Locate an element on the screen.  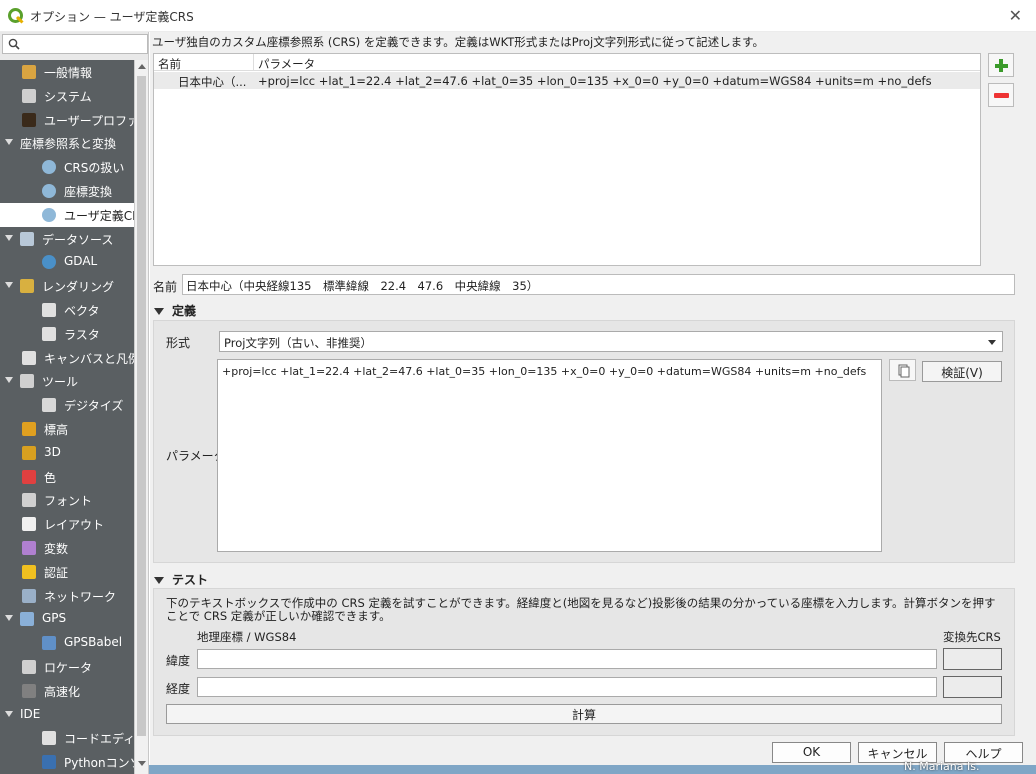
column-header-name: 名前 is located at coordinates (169, 64).